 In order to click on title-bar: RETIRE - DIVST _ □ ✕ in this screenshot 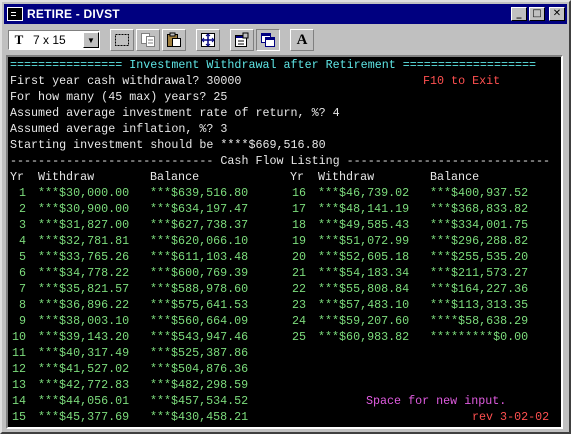, I will do `click(285, 14)`.